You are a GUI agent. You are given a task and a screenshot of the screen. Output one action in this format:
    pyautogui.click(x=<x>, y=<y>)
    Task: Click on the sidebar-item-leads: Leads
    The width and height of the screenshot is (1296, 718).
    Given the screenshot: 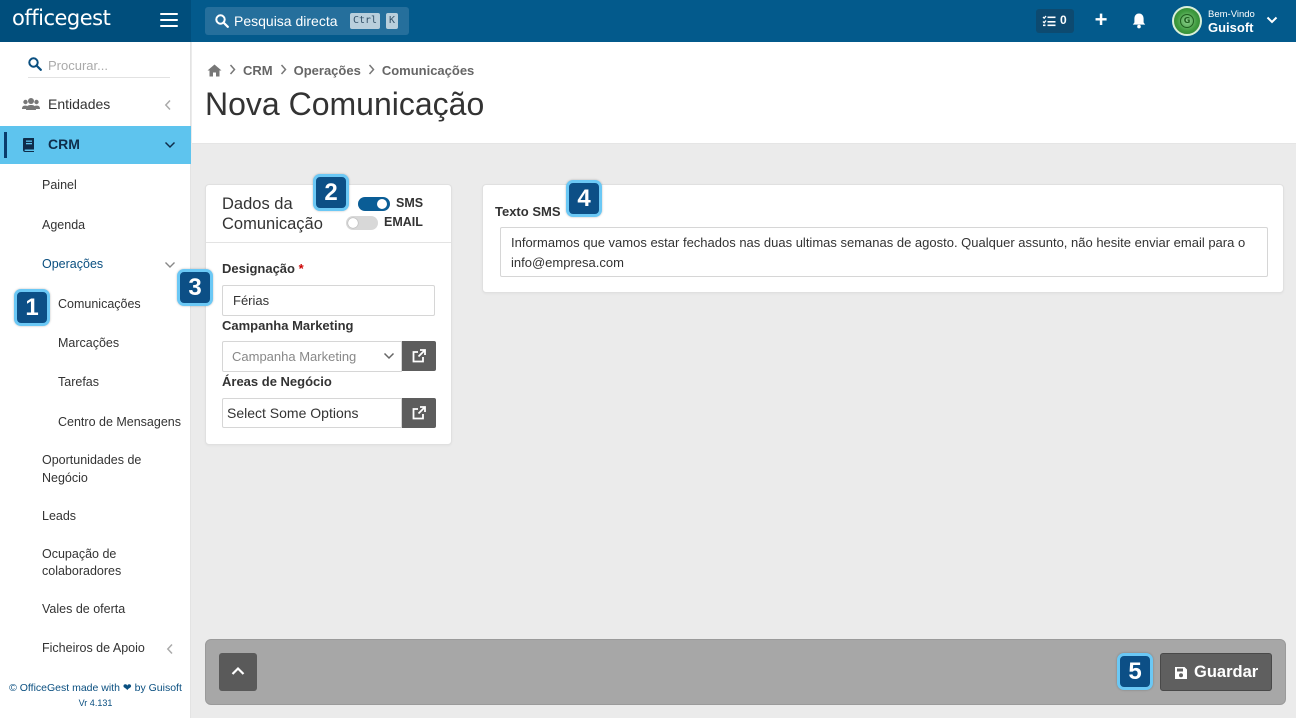 What is the action you would take?
    pyautogui.click(x=95, y=517)
    